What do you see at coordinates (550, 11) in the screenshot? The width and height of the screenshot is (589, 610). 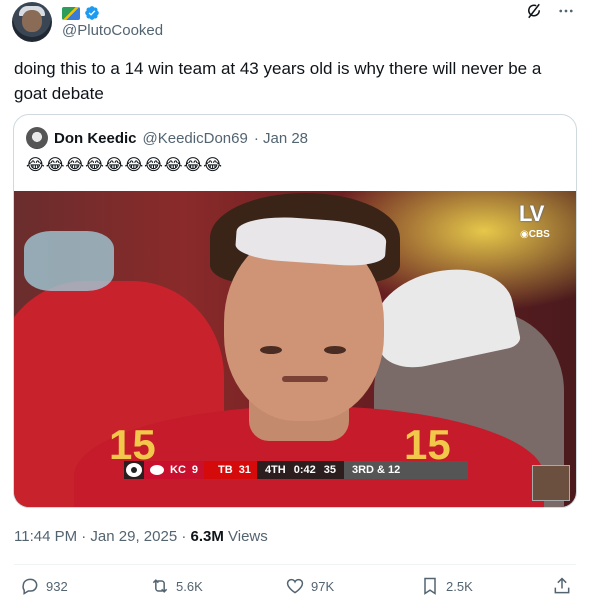 I see `top-actions` at bounding box center [550, 11].